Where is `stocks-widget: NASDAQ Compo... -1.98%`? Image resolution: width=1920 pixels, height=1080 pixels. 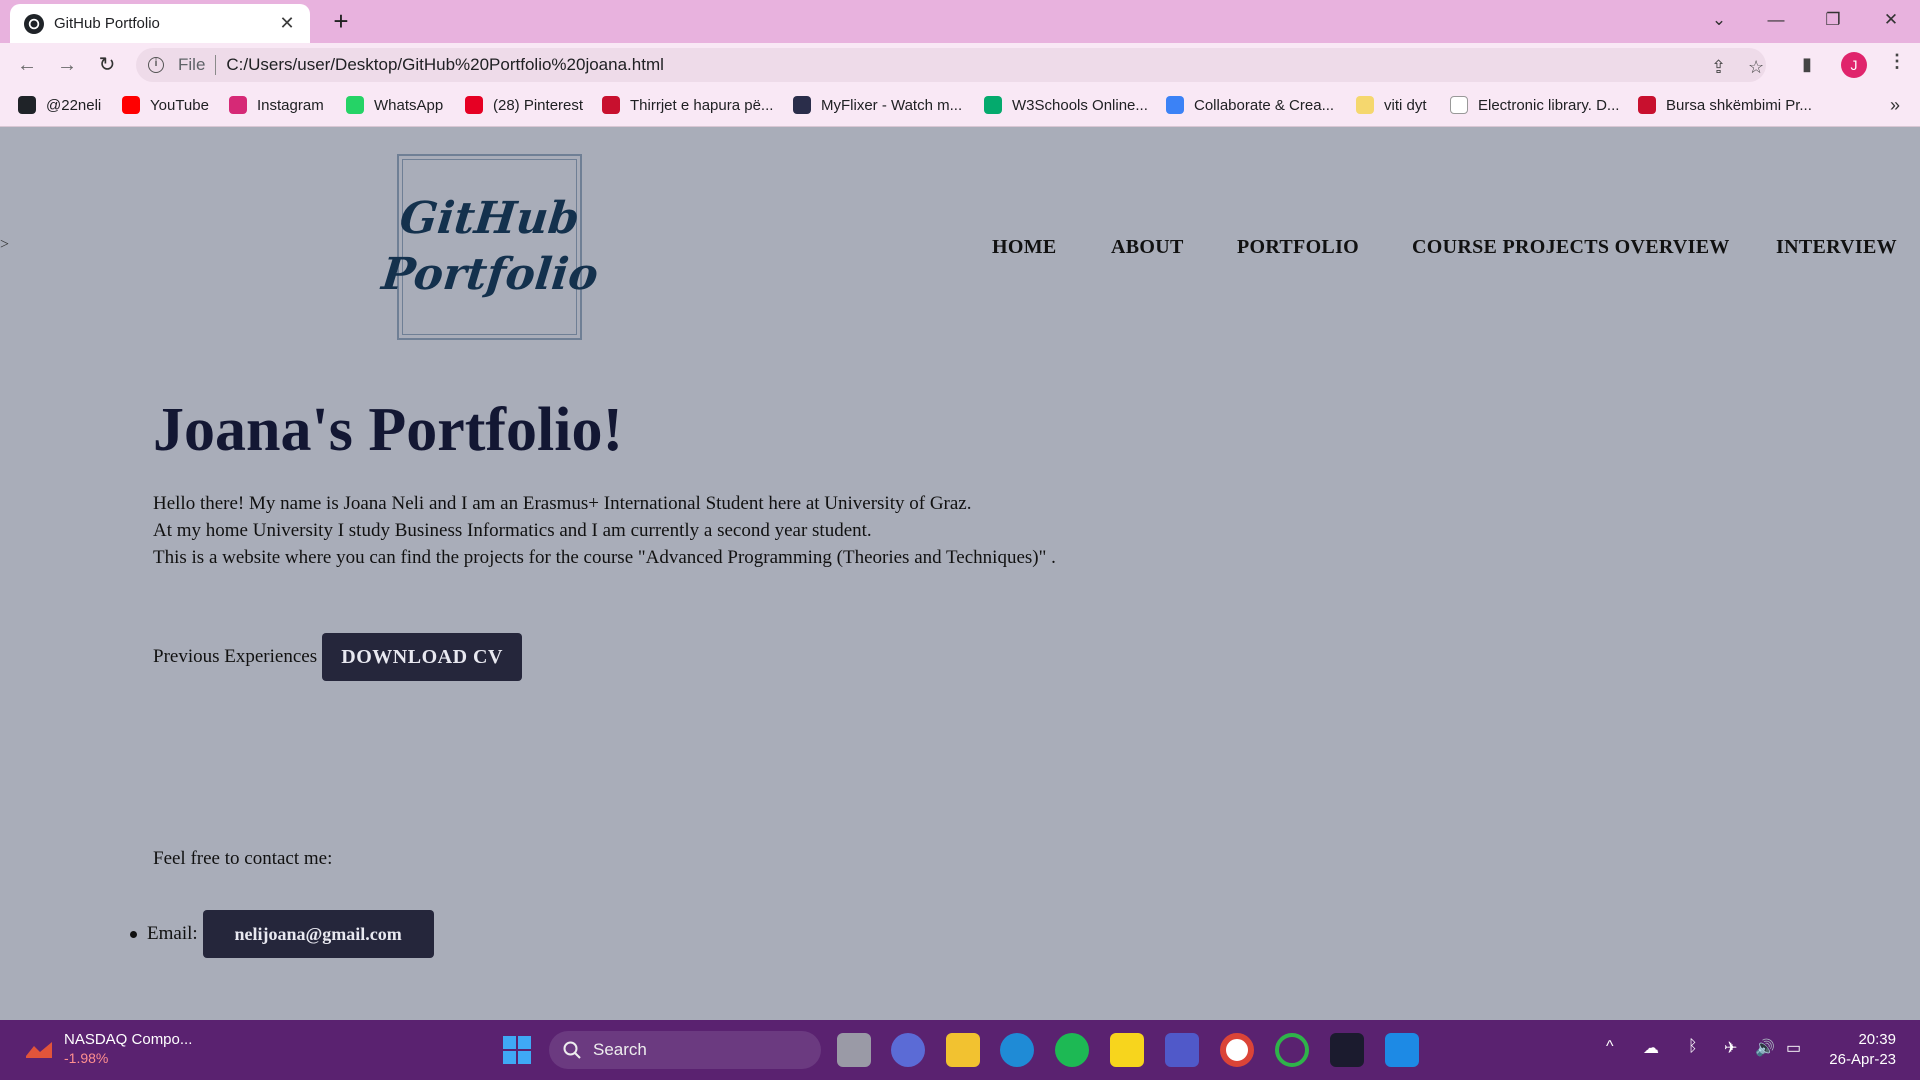 stocks-widget: NASDAQ Compo... -1.98% is located at coordinates (108, 1049).